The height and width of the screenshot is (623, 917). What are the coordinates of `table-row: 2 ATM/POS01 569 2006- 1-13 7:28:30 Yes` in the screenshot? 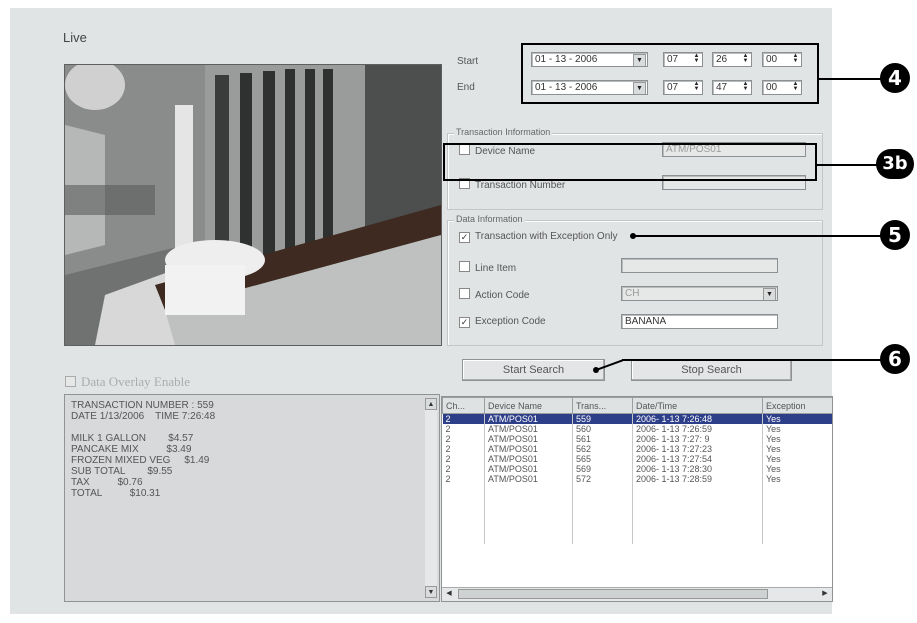 It's located at (637, 469).